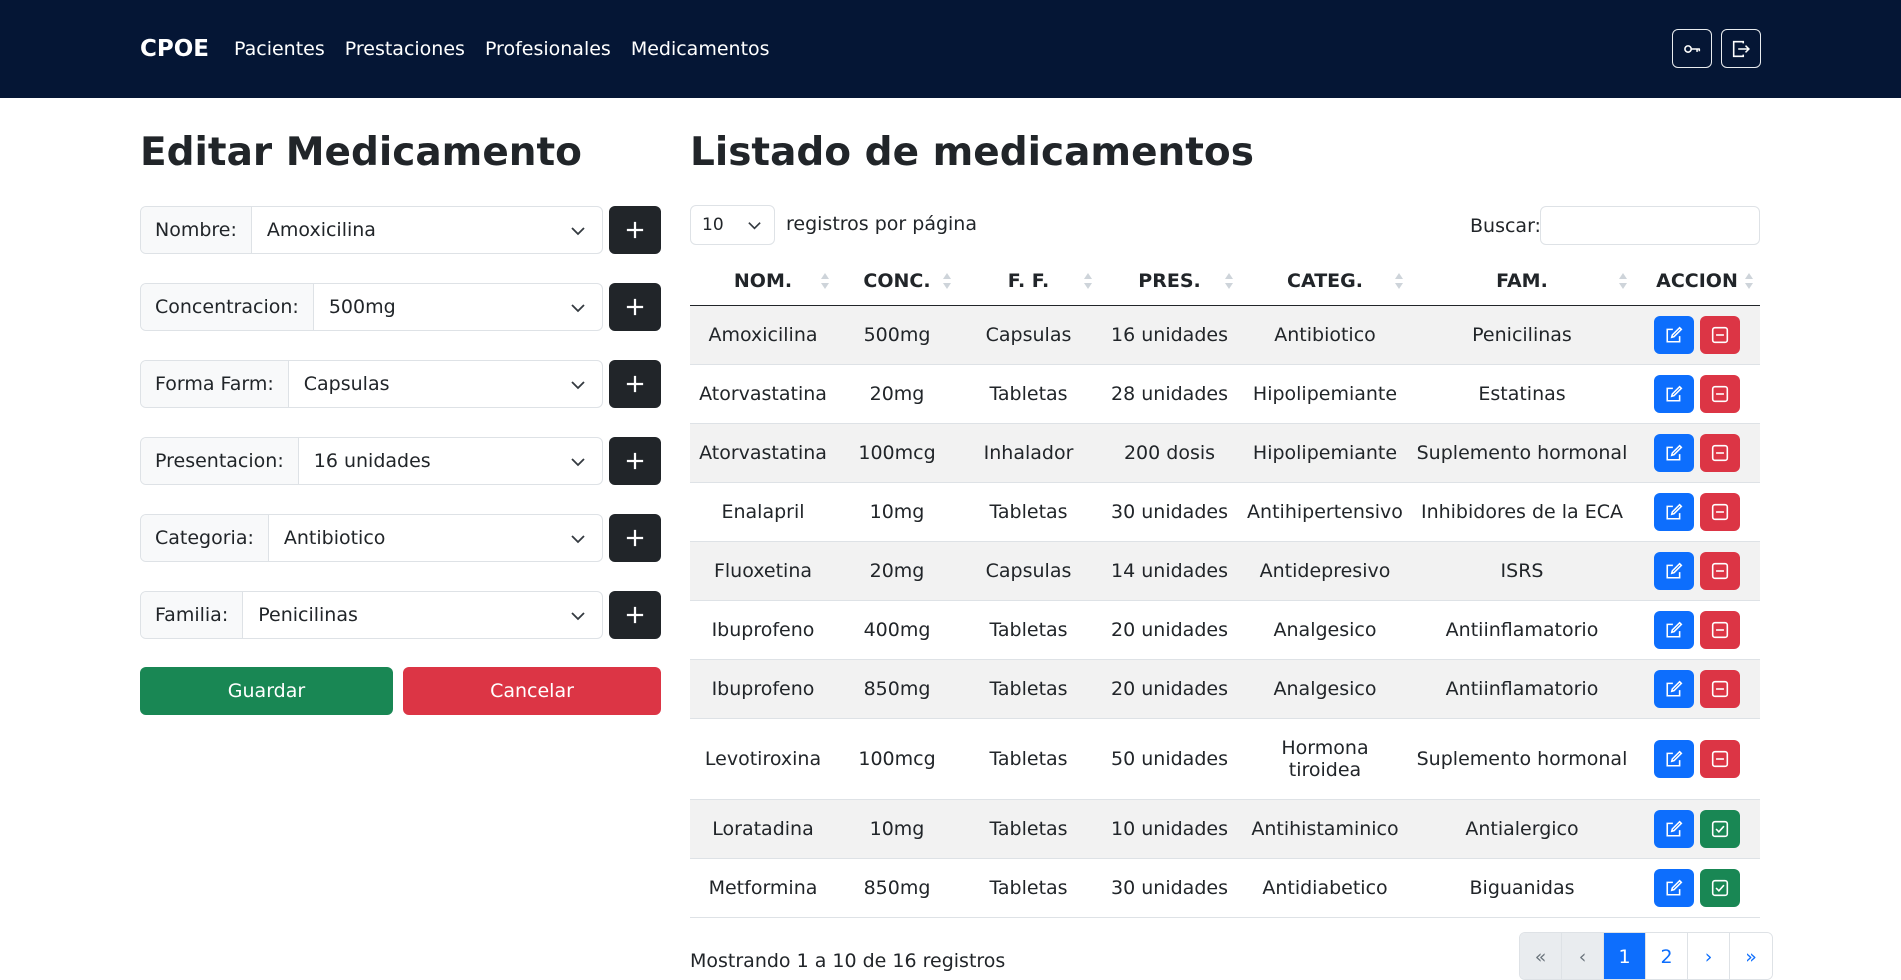  What do you see at coordinates (174, 49) in the screenshot?
I see `brand: CPOE` at bounding box center [174, 49].